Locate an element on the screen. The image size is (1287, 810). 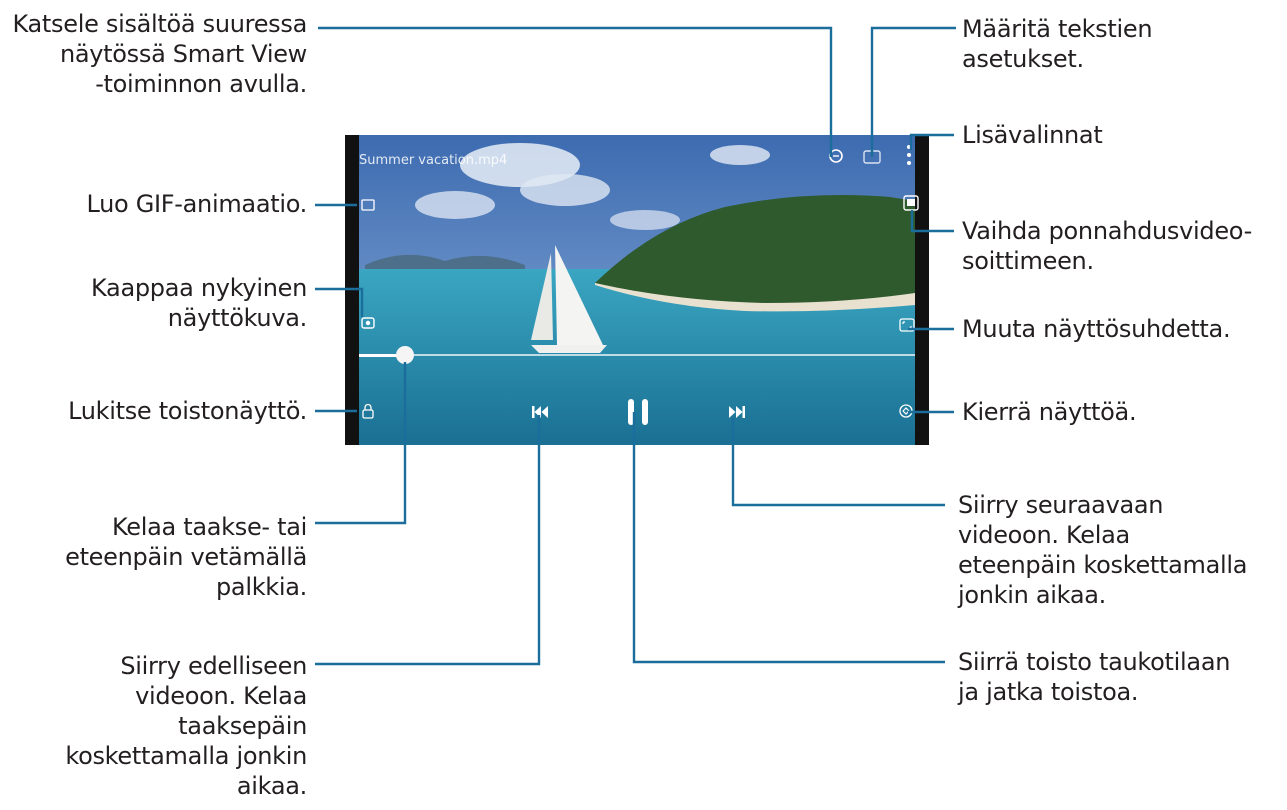
callout-ratio: Muuta näyttösuhdetta. is located at coordinates (1096, 329).